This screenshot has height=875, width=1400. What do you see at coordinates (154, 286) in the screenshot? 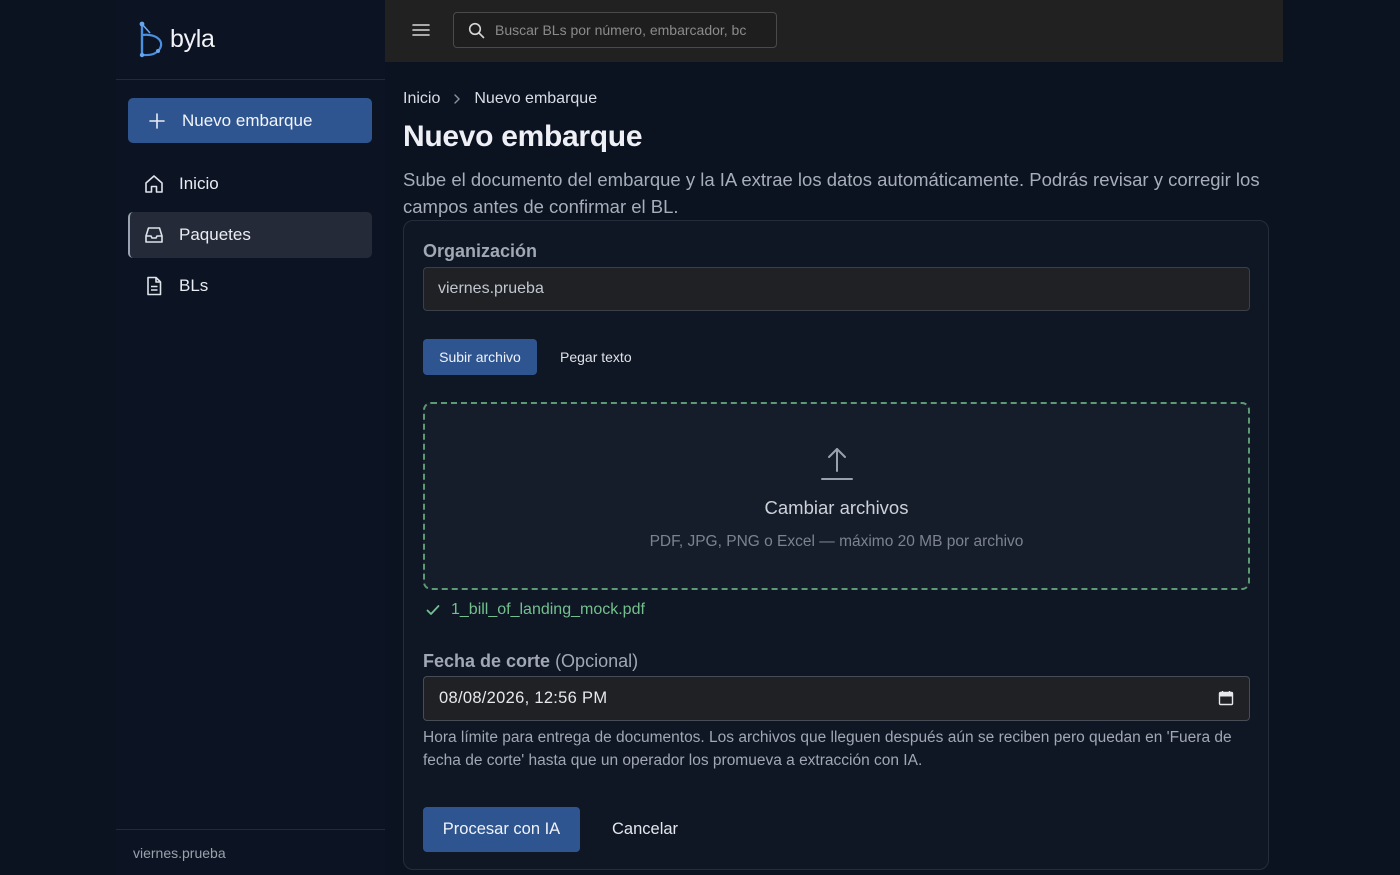
I see `document-icon` at bounding box center [154, 286].